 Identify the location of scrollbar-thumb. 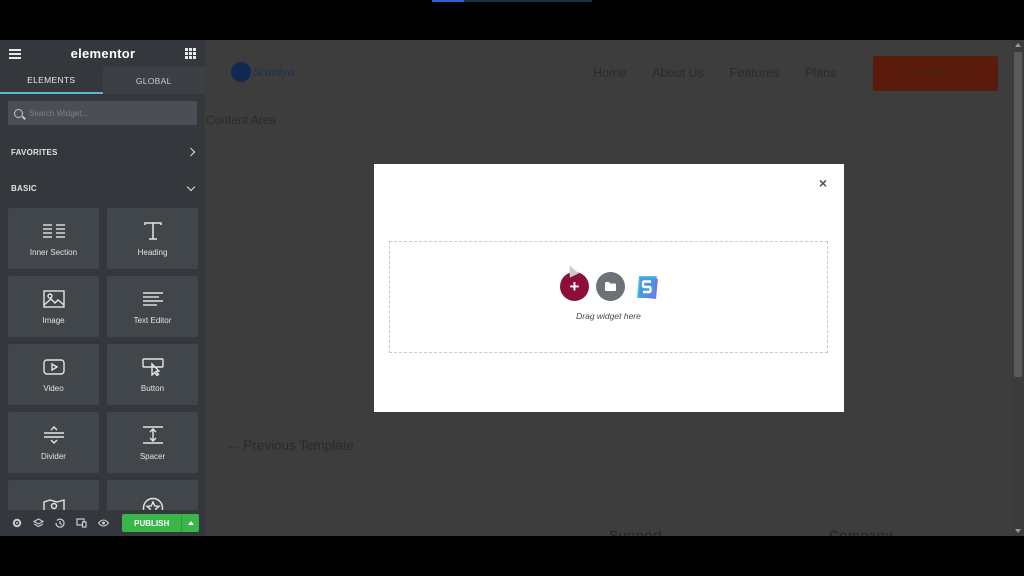
(1018, 214).